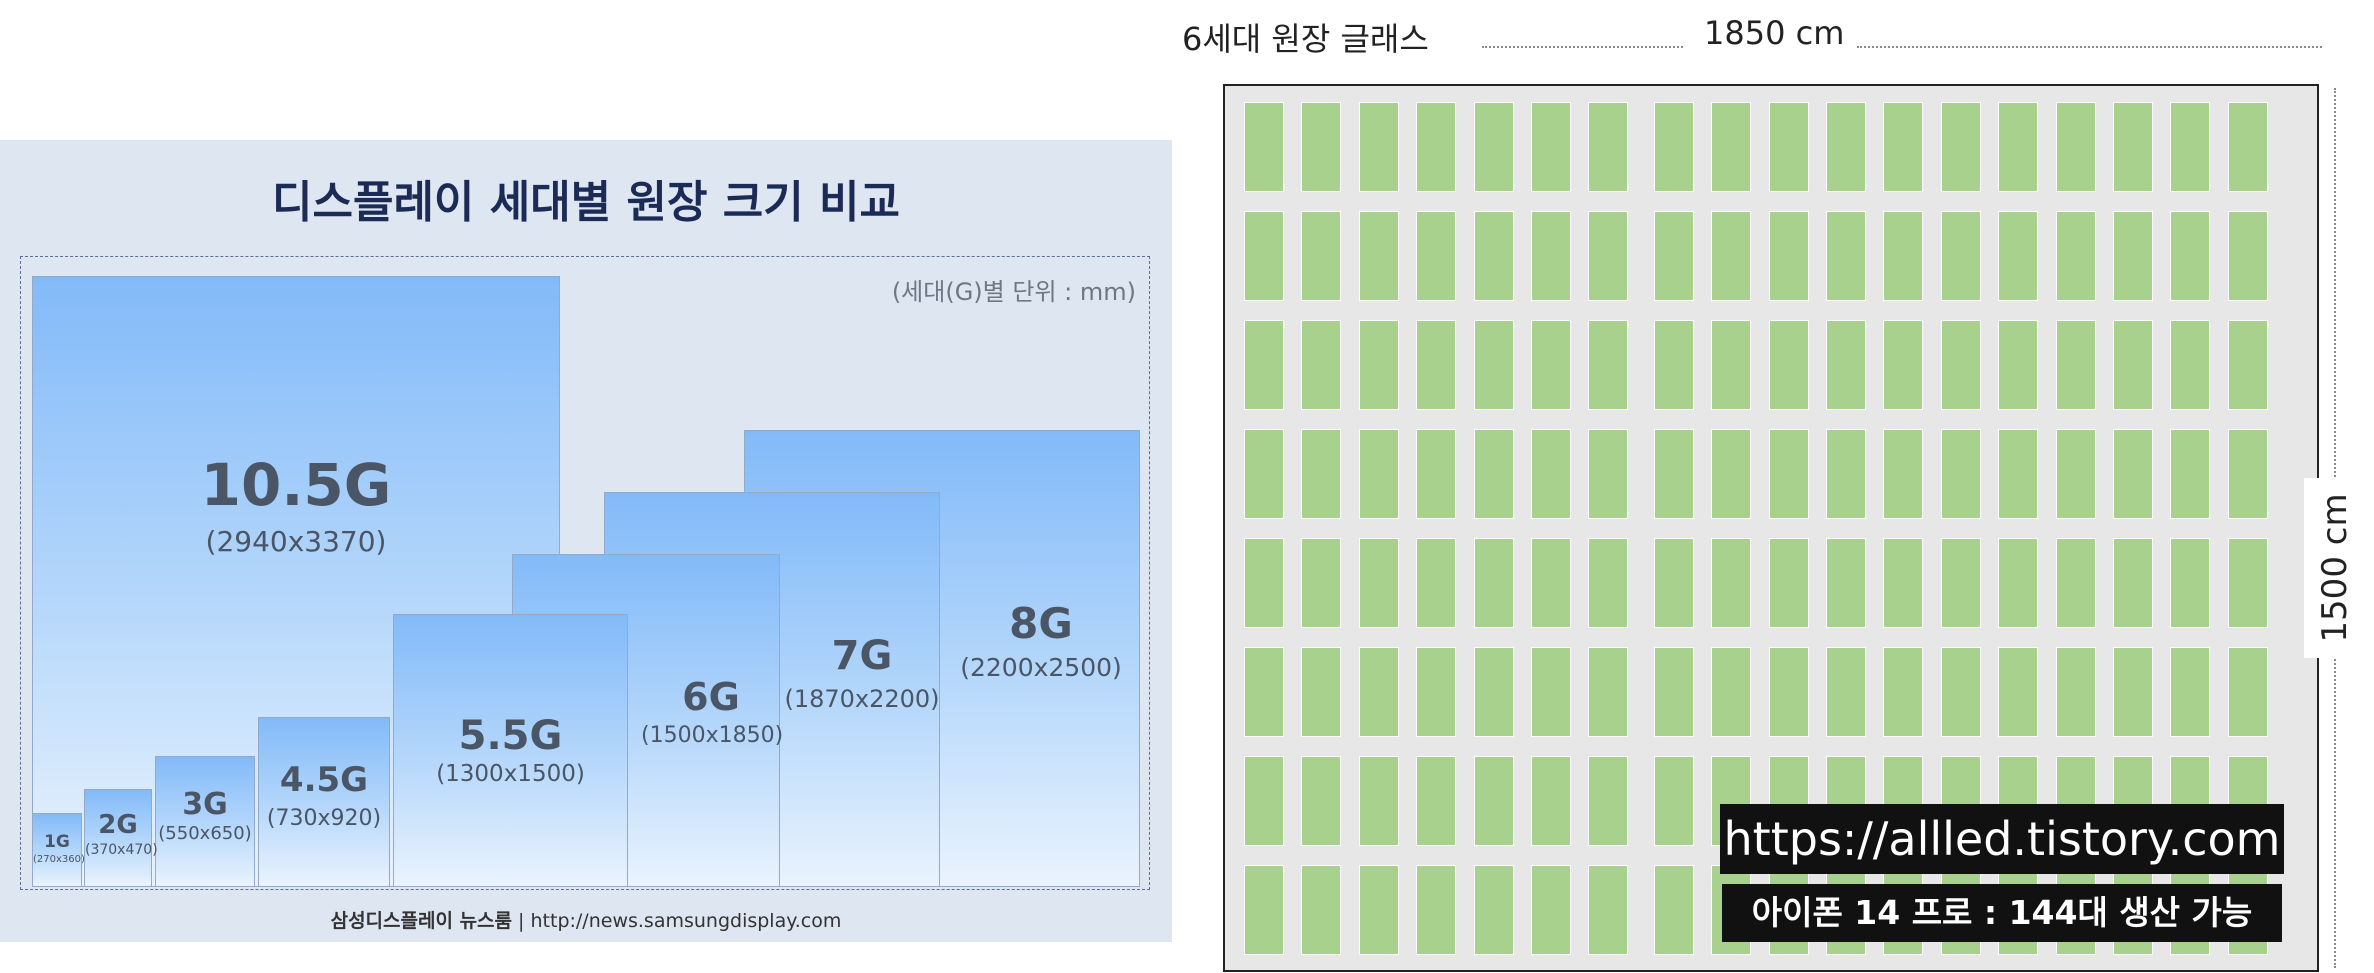 The width and height of the screenshot is (2374, 973). Describe the element at coordinates (205, 804) in the screenshot. I see `gen-name: 3G` at that location.